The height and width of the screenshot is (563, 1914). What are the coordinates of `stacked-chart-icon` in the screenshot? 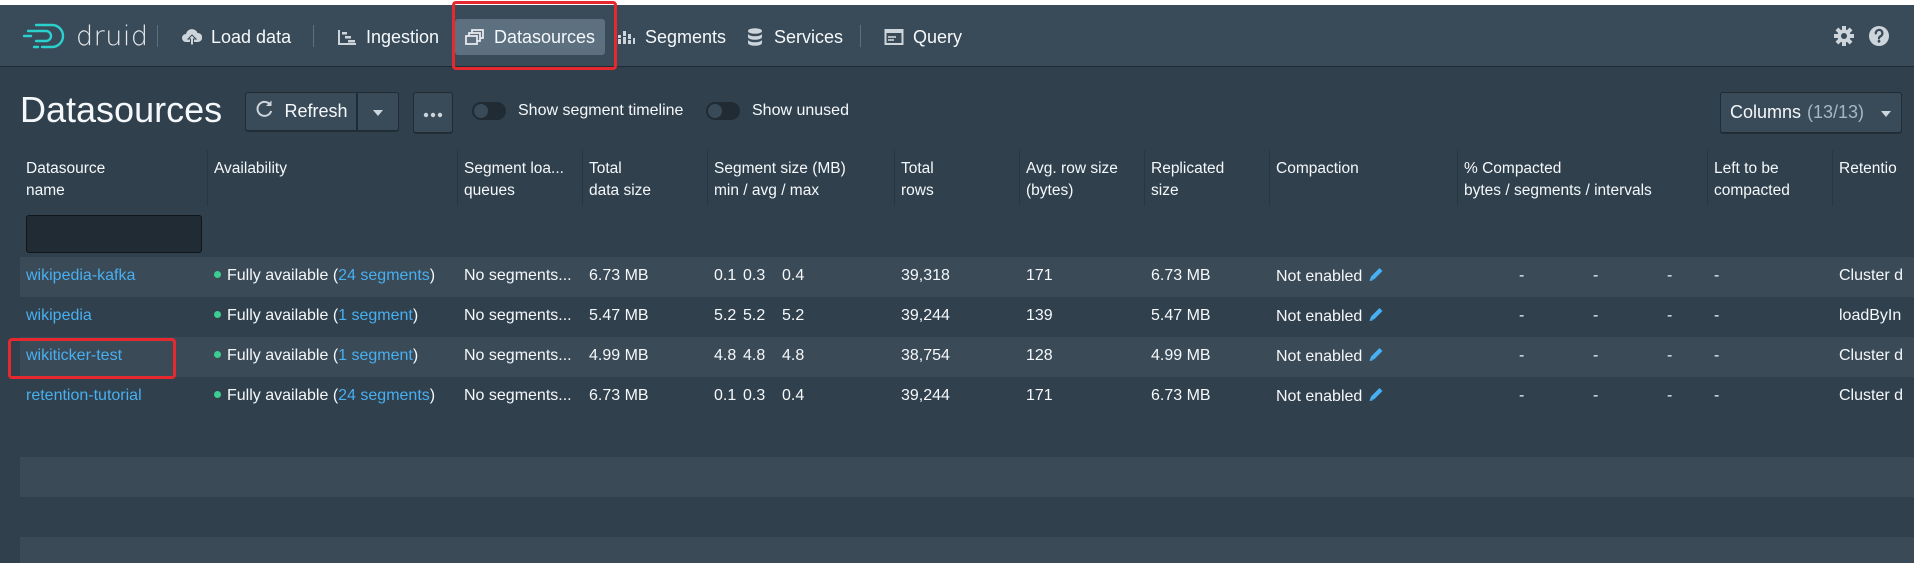 It's located at (626, 37).